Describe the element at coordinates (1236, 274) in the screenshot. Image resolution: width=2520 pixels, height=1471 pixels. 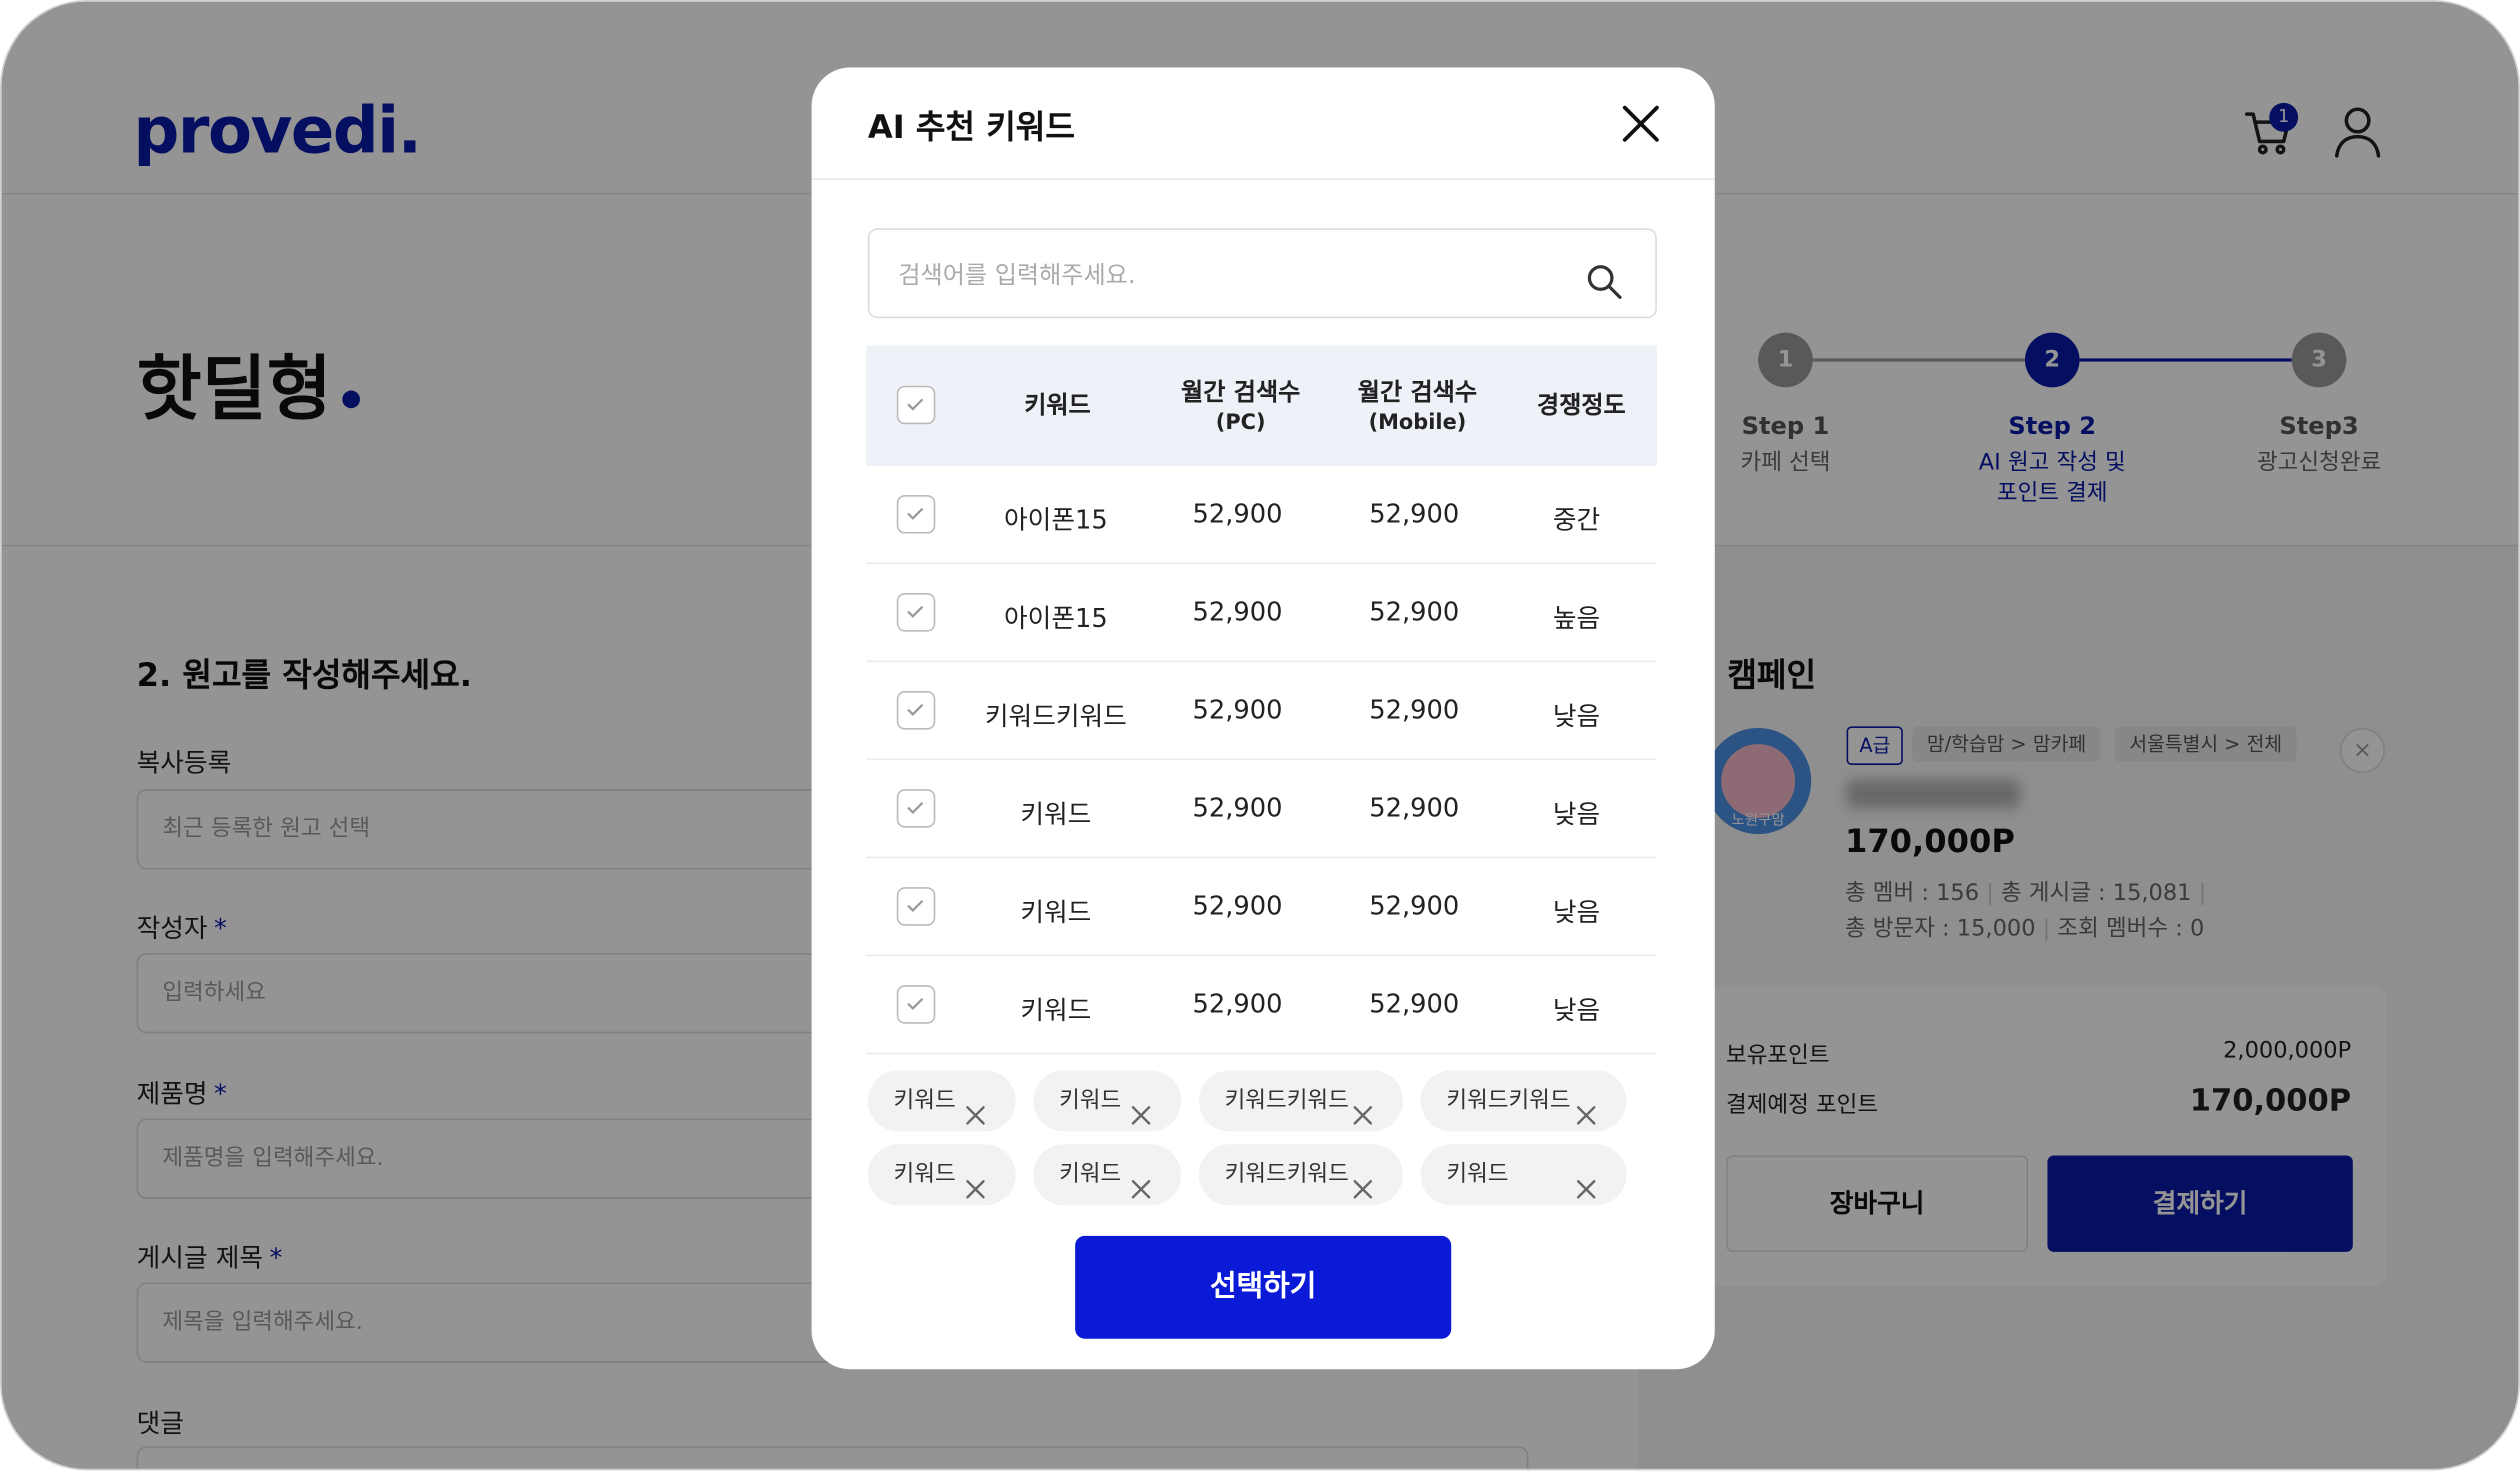
I see `keyword-search-input` at that location.